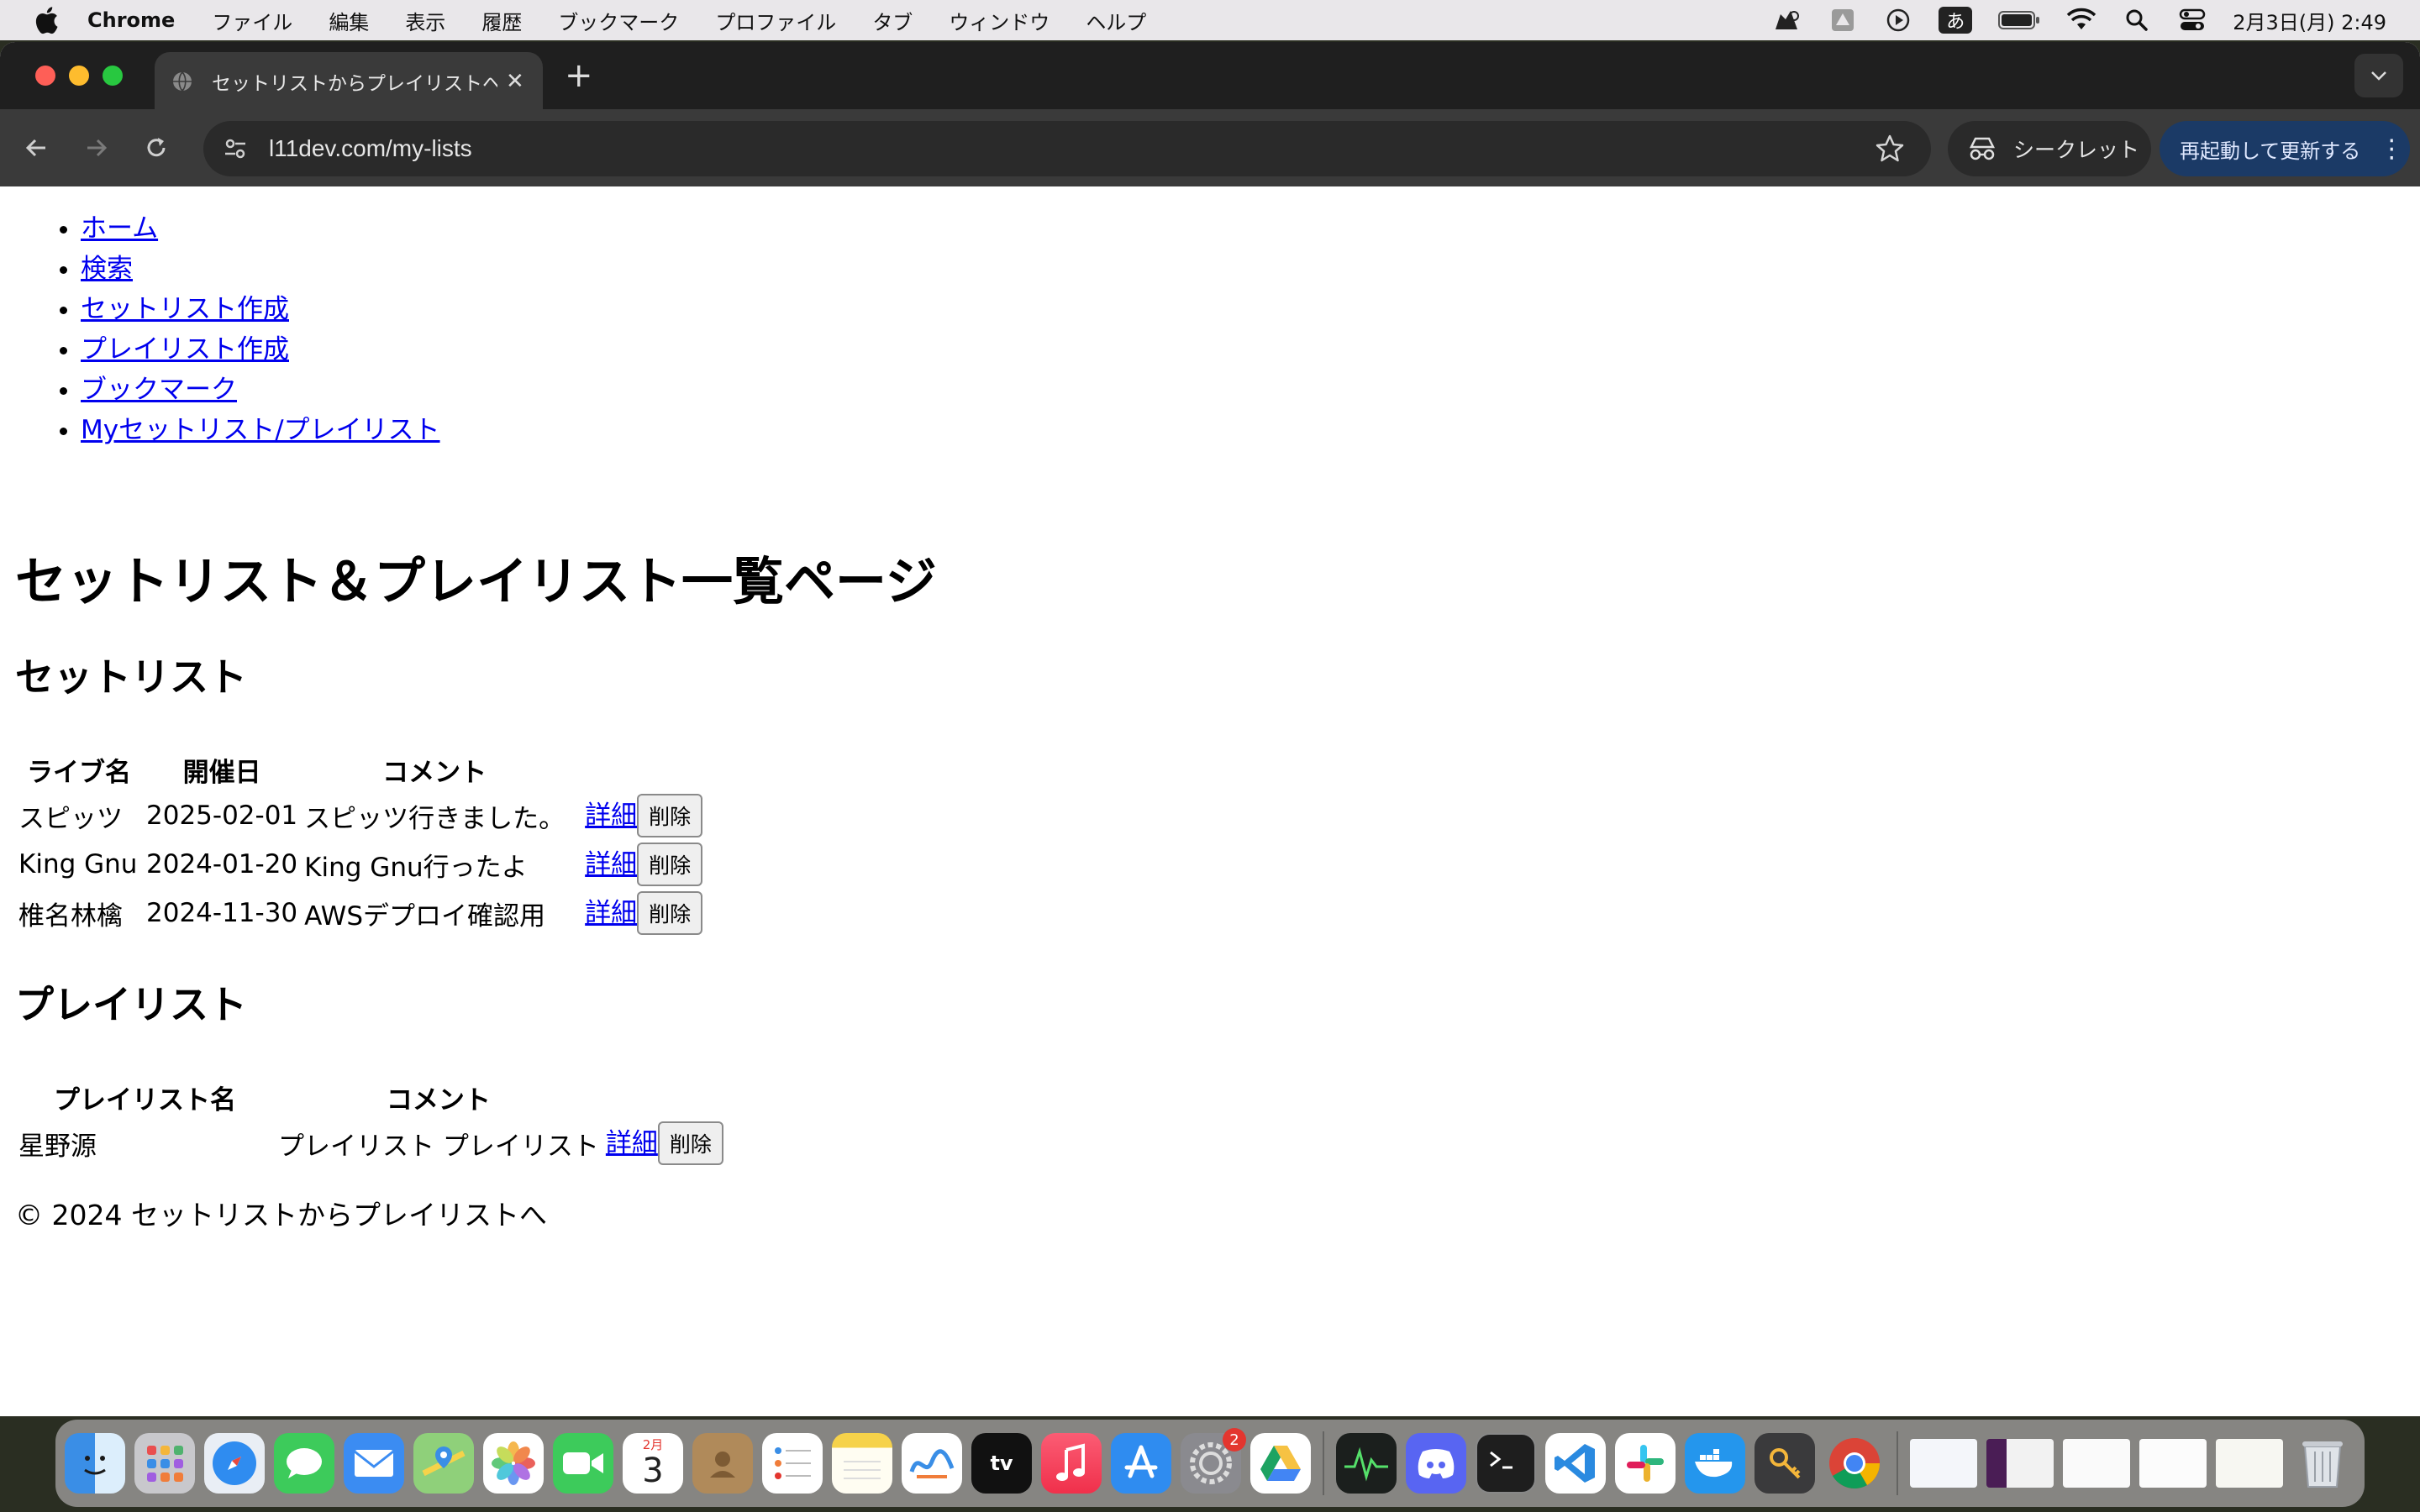 This screenshot has height=1512, width=2420. I want to click on contacts-icon, so click(722, 1463).